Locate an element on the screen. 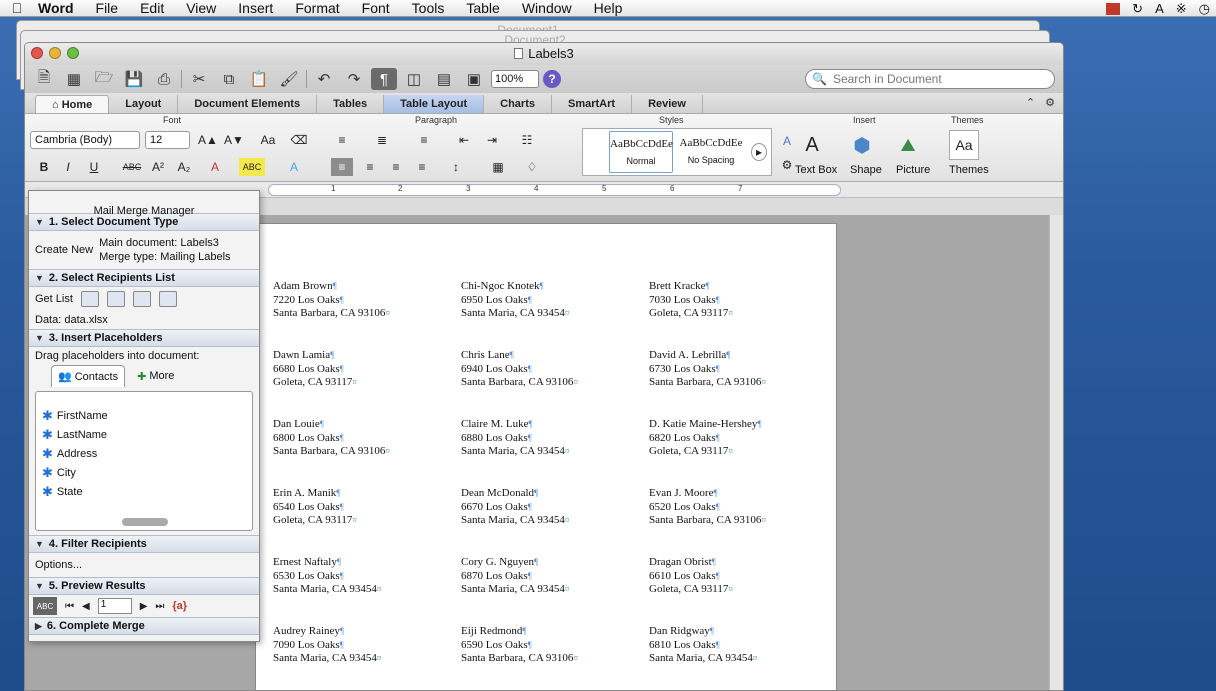 This screenshot has height=691, width=1216. tab-charts: Charts is located at coordinates (518, 104).